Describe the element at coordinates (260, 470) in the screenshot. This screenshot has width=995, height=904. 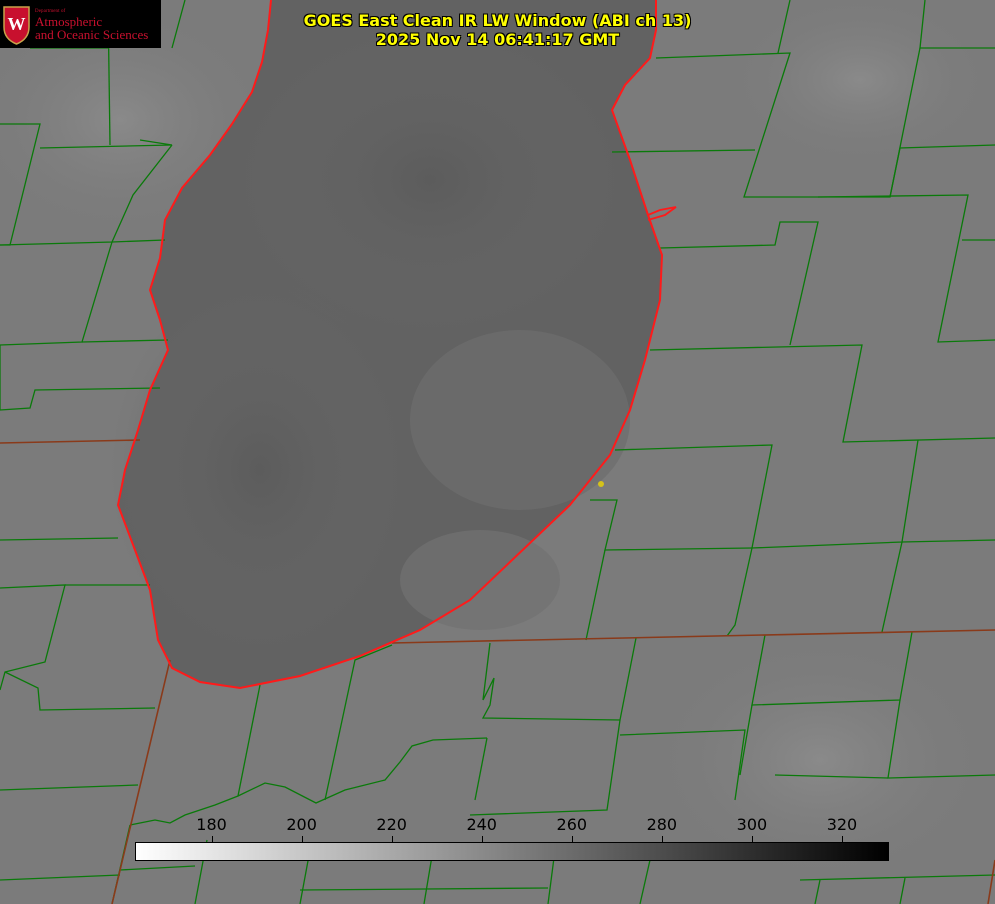
I see `cold-cloud-band` at that location.